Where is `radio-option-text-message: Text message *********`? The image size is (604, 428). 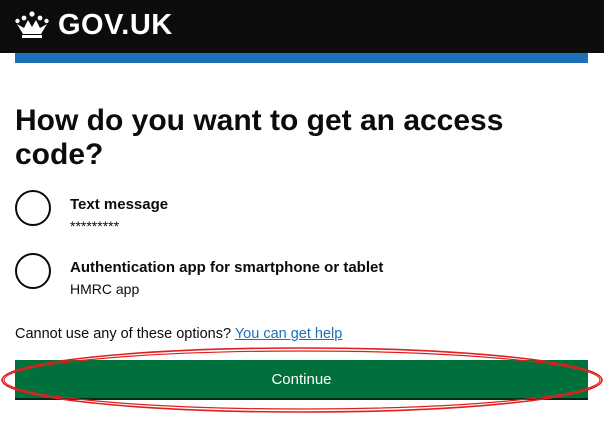
radio-option-text-message: Text message ********* is located at coordinates (91, 212).